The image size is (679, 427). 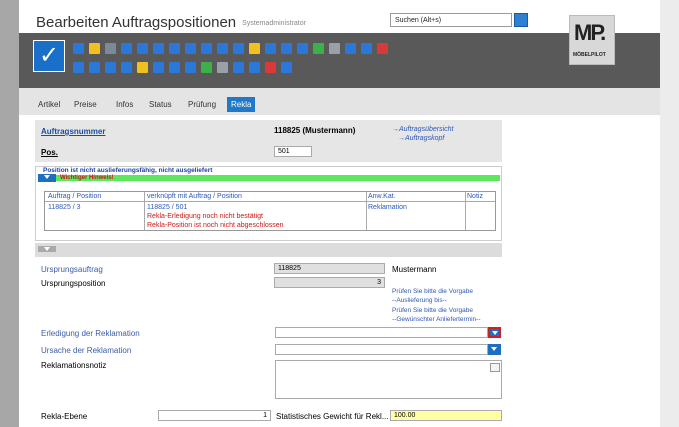 What do you see at coordinates (222, 48) in the screenshot?
I see `next-icon` at bounding box center [222, 48].